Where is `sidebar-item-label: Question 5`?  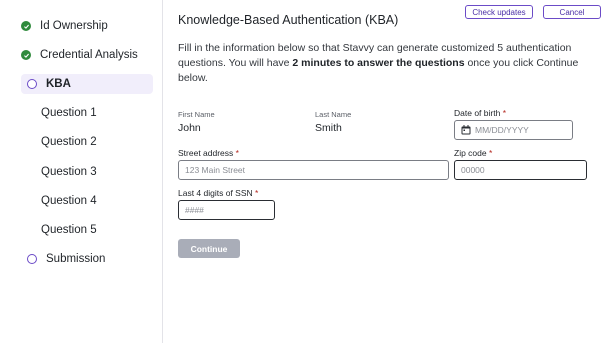
sidebar-item-label: Question 5 is located at coordinates (69, 230).